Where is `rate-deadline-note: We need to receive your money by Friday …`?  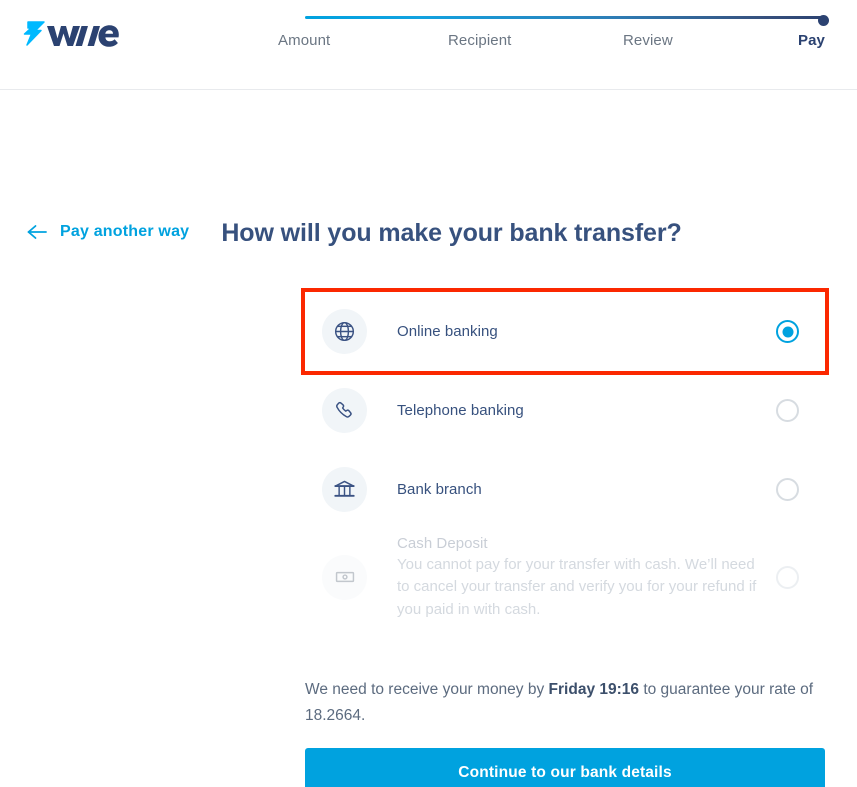
rate-deadline-note: We need to receive your money by Friday … is located at coordinates (560, 703).